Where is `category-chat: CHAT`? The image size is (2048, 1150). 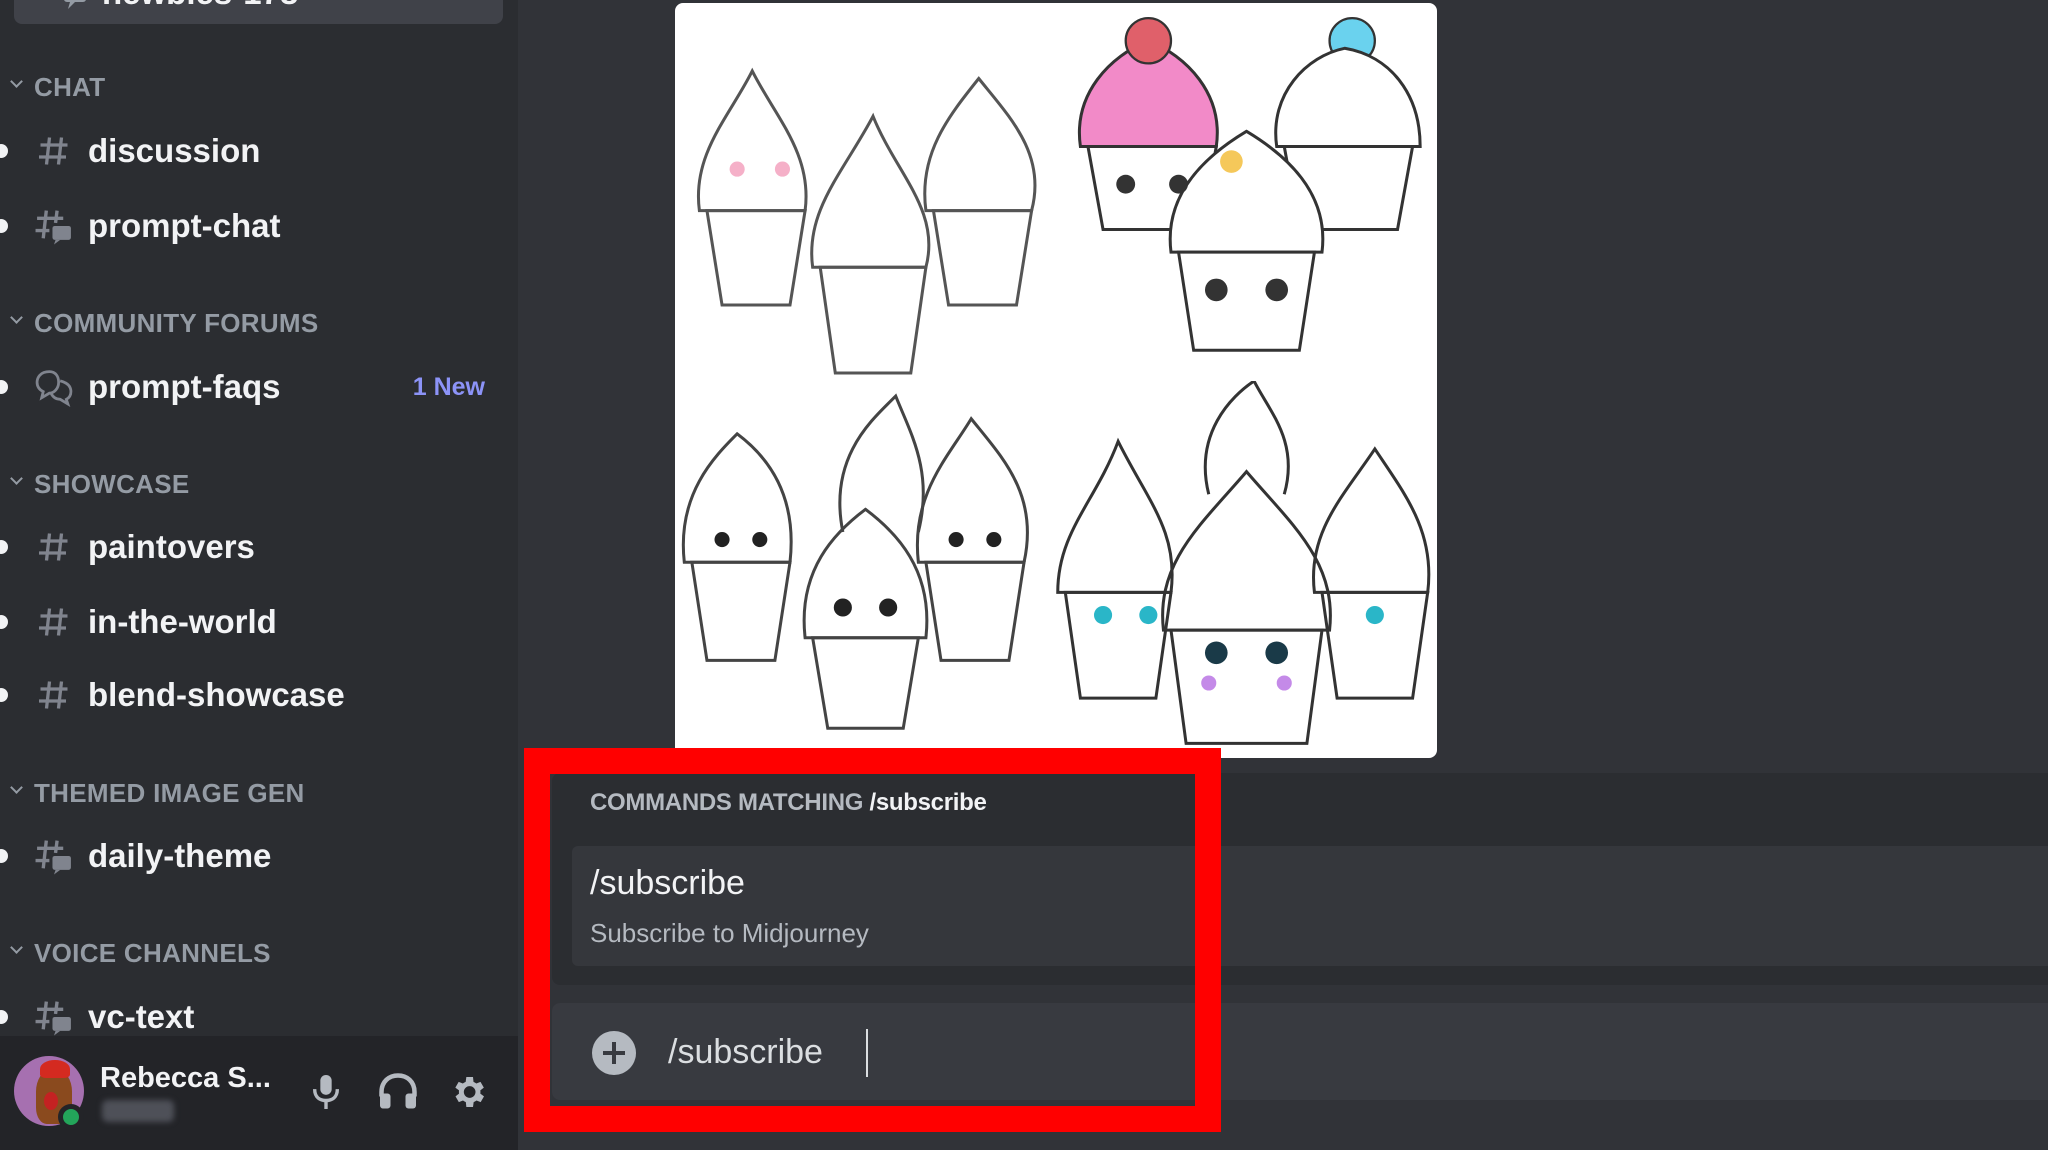 category-chat: CHAT is located at coordinates (55, 87).